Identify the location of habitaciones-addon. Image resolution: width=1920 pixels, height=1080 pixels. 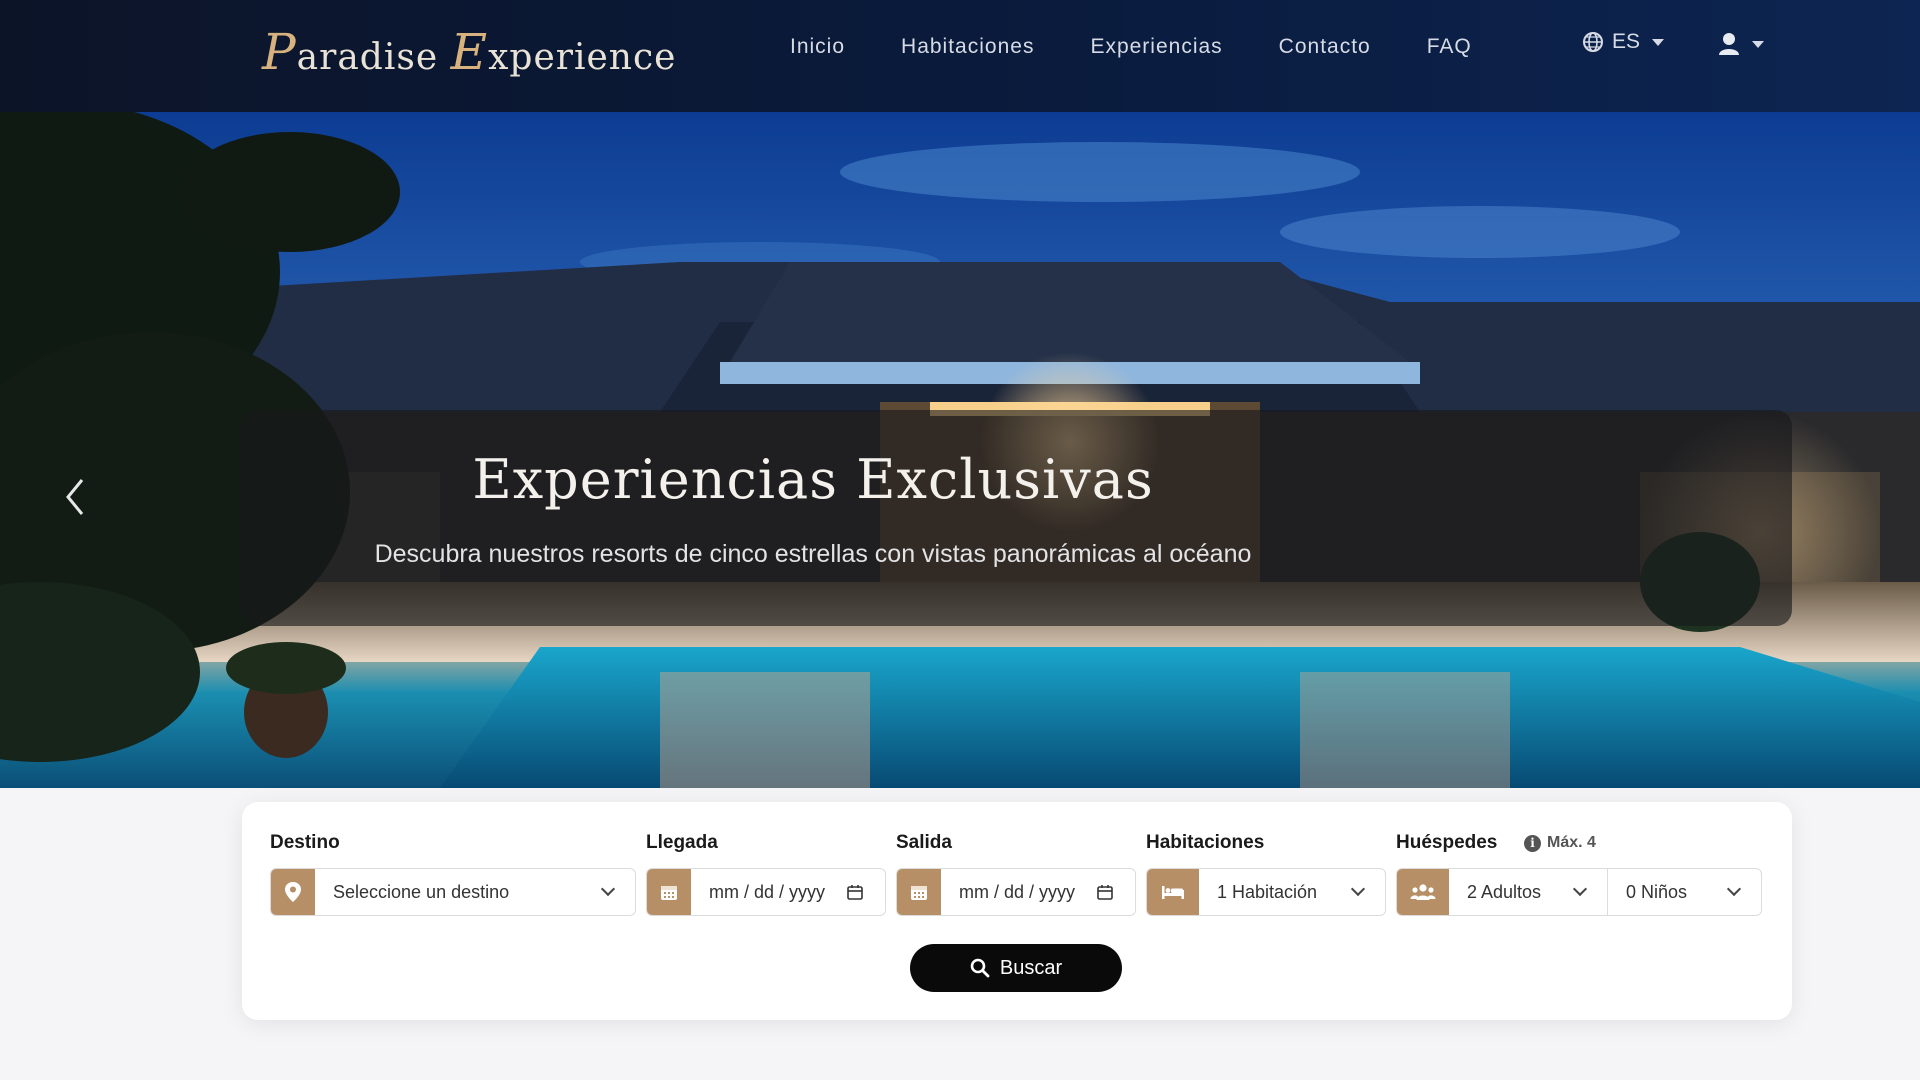
(1173, 892).